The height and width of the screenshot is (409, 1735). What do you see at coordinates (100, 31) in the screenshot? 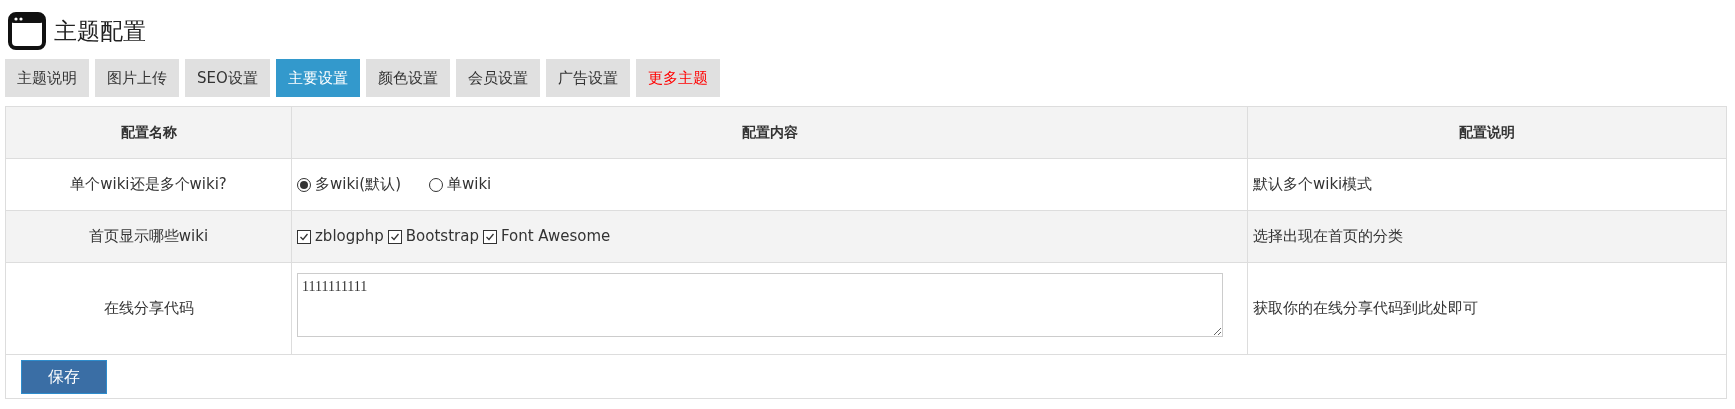
I see `page-title: 主题配置` at bounding box center [100, 31].